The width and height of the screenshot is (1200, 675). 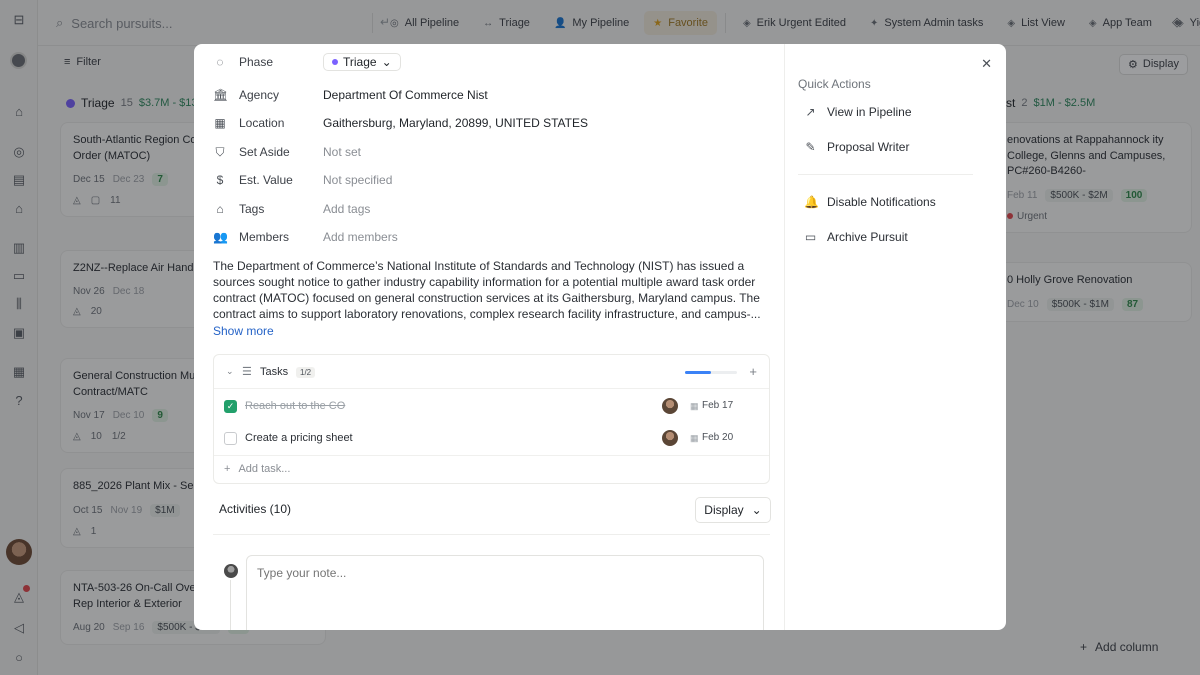 I want to click on show-more-link: Show more, so click(x=243, y=331).